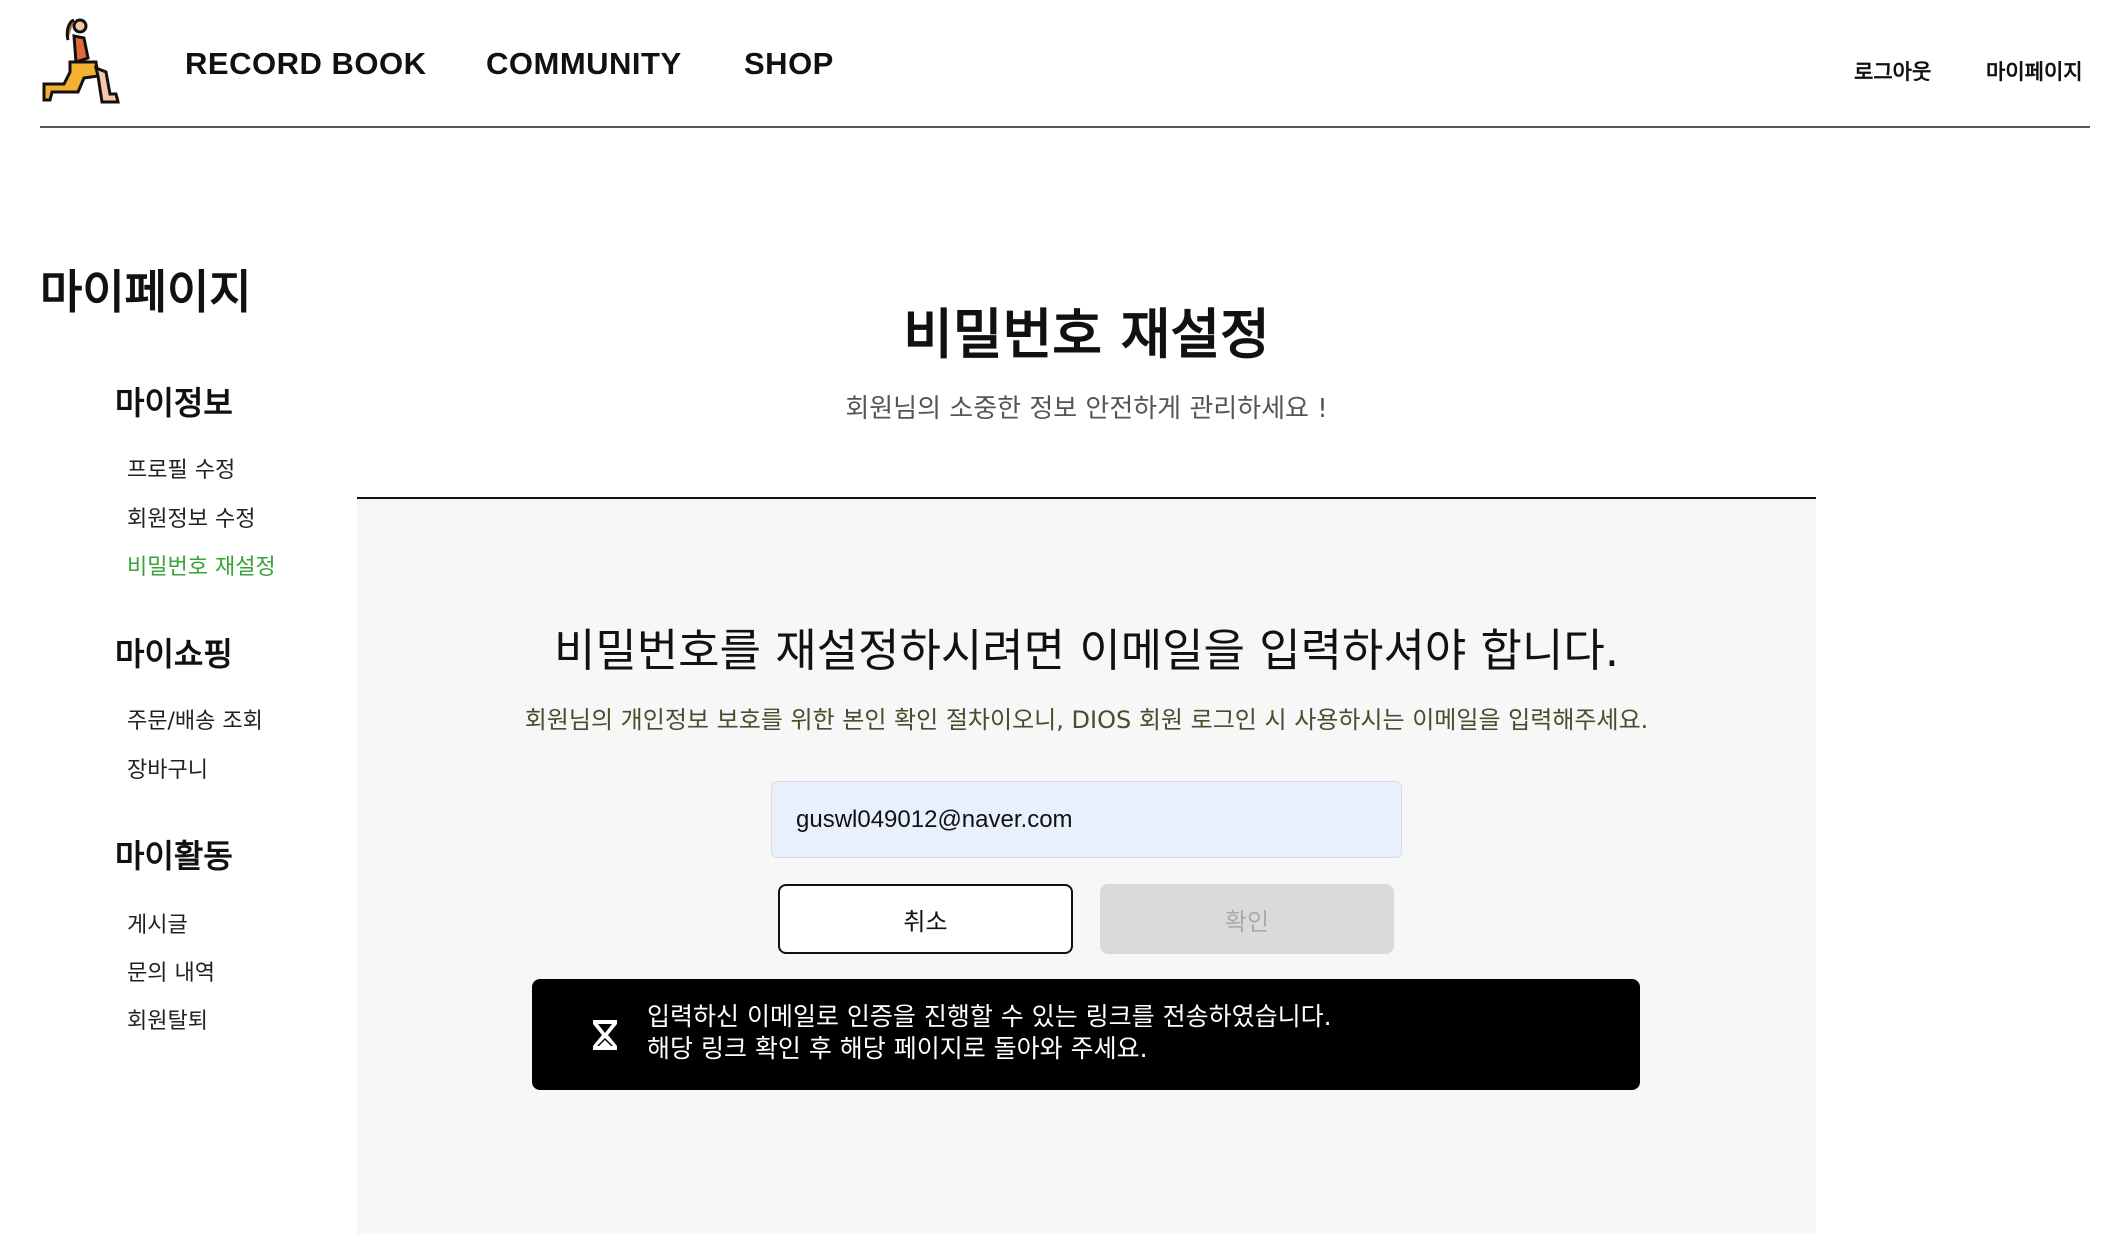 The height and width of the screenshot is (1234, 2108). Describe the element at coordinates (305, 64) in the screenshot. I see `nav-record-book: RECORD BOOK` at that location.